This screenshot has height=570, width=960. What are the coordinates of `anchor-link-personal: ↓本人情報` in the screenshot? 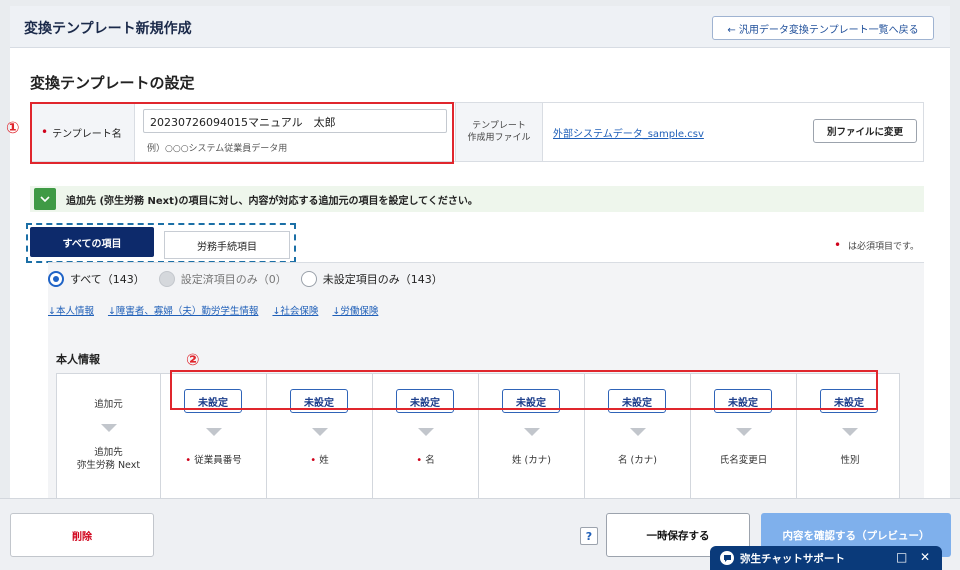 It's located at (71, 310).